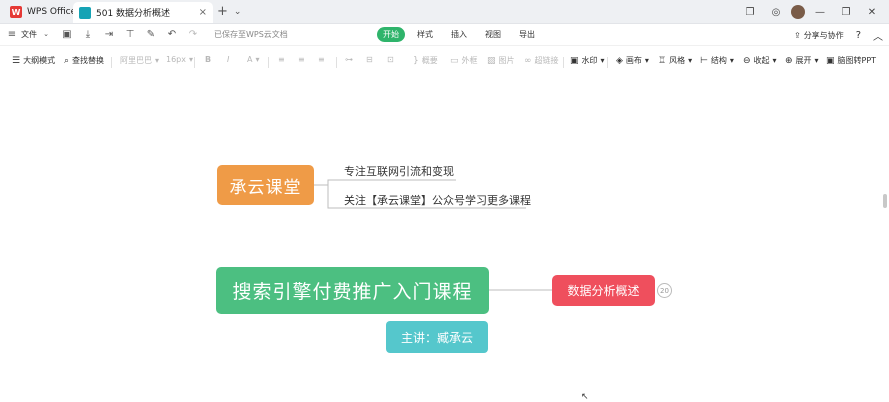  What do you see at coordinates (265, 185) in the screenshot?
I see `brand-node: 承云课堂` at bounding box center [265, 185].